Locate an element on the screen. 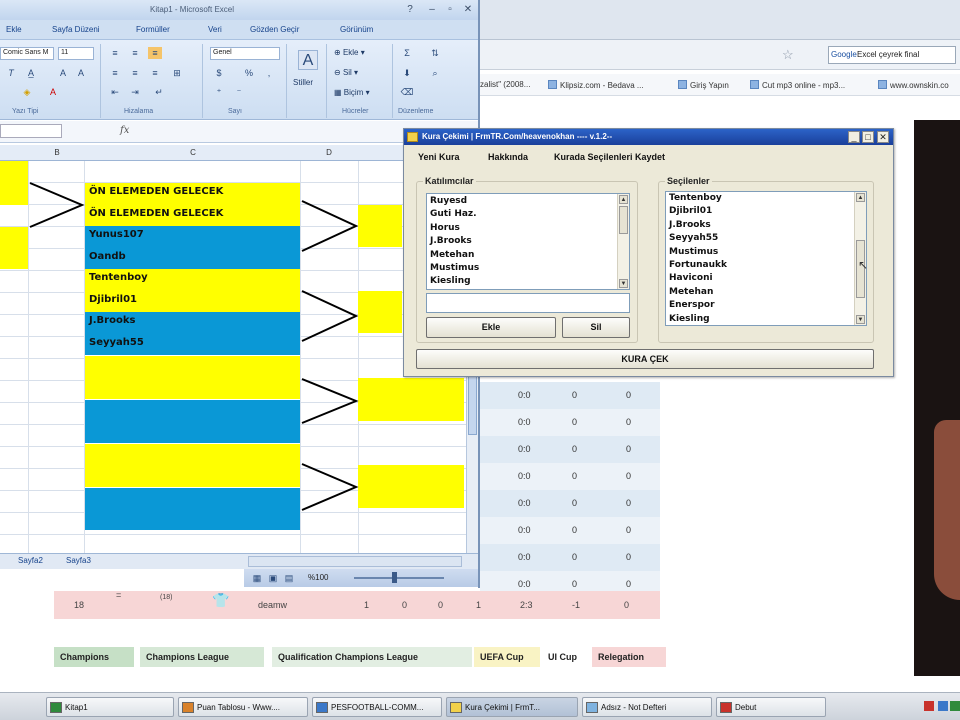  tab-sheet2: Sayfa2 is located at coordinates (30, 560).